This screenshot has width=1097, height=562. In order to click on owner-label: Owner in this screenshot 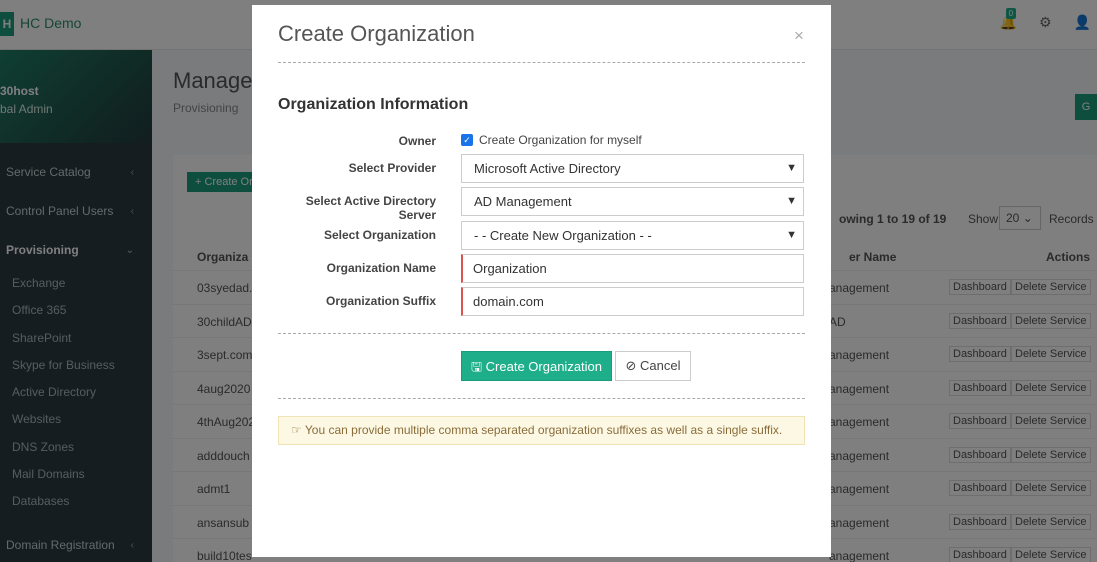, I will do `click(417, 141)`.